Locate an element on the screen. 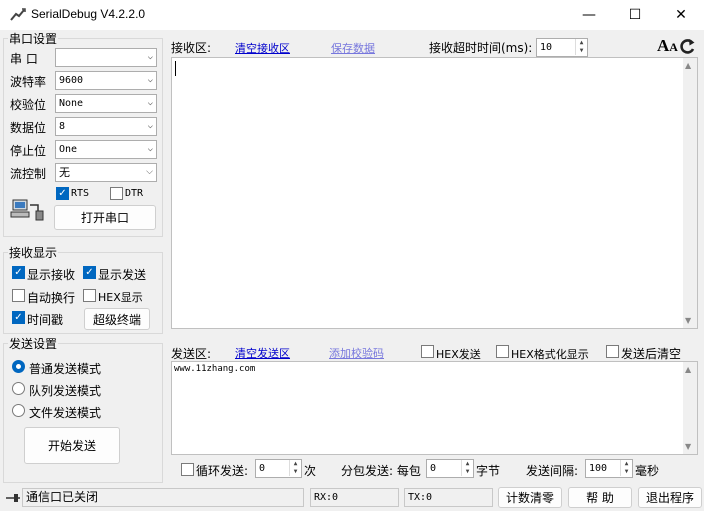 The height and width of the screenshot is (511, 704). baud-label: 波特率 is located at coordinates (28, 82).